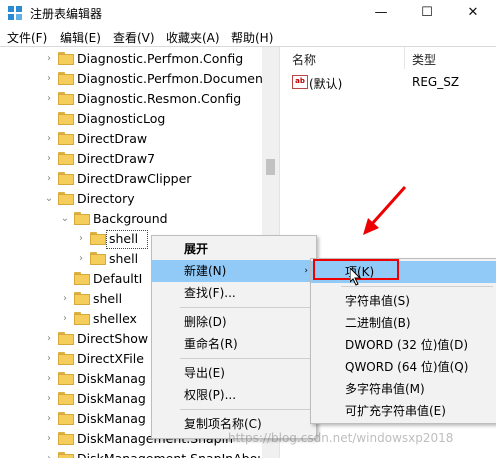  I want to click on tree-item-label: Diagnostic.Resmon.Config, so click(159, 98).